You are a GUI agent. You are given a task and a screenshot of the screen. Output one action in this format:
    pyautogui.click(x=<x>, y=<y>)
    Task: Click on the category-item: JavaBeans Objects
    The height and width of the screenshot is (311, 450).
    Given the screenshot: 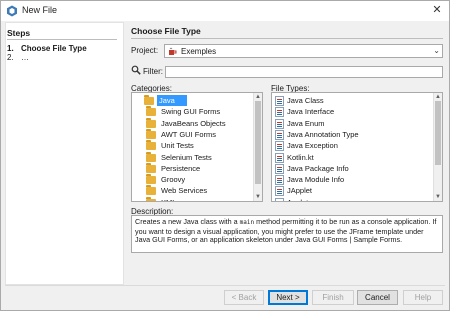 What is the action you would take?
    pyautogui.click(x=191, y=123)
    